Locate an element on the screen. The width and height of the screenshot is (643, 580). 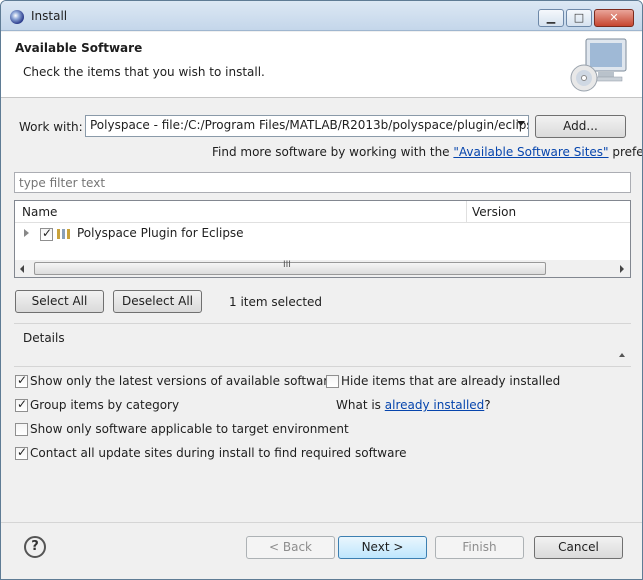
chevron-down-icon is located at coordinates (521, 123).